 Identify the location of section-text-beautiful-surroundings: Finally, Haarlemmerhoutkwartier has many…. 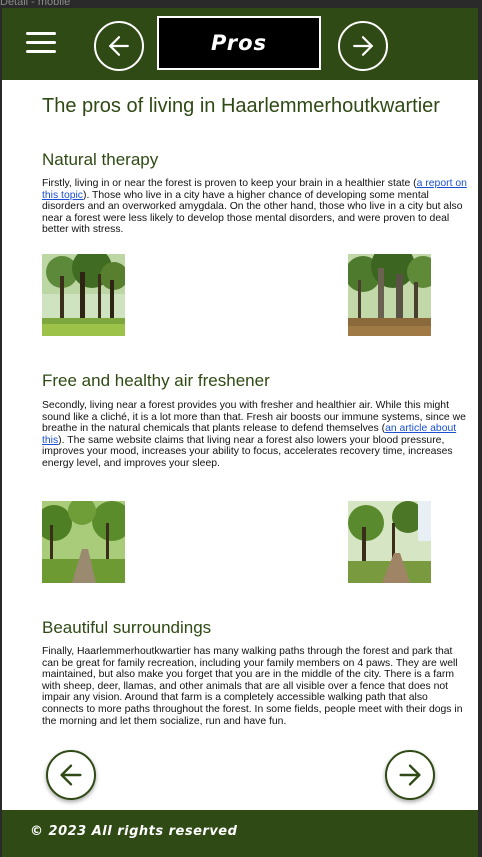
(252, 686).